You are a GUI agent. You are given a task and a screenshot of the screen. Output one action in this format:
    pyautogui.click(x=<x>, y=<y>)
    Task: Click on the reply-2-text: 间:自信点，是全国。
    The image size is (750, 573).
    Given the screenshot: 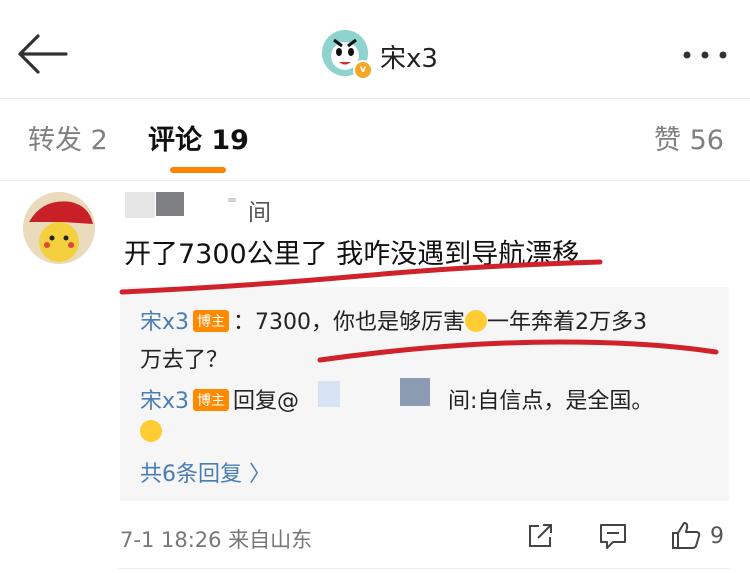 What is the action you would take?
    pyautogui.click(x=551, y=401)
    